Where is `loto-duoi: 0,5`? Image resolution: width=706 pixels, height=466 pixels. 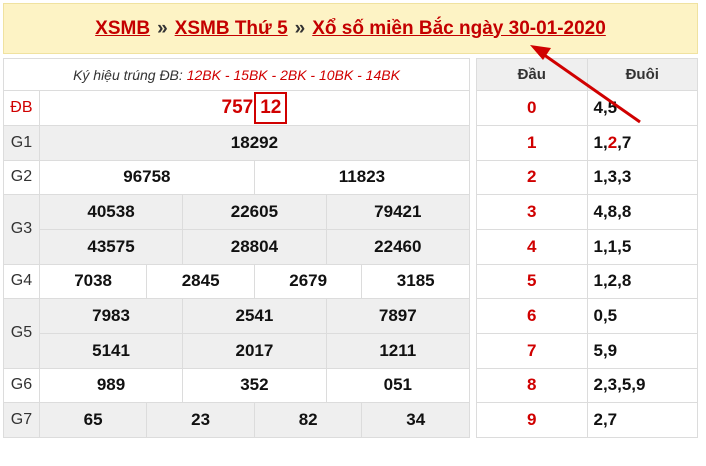
loto-duoi: 0,5 is located at coordinates (642, 316).